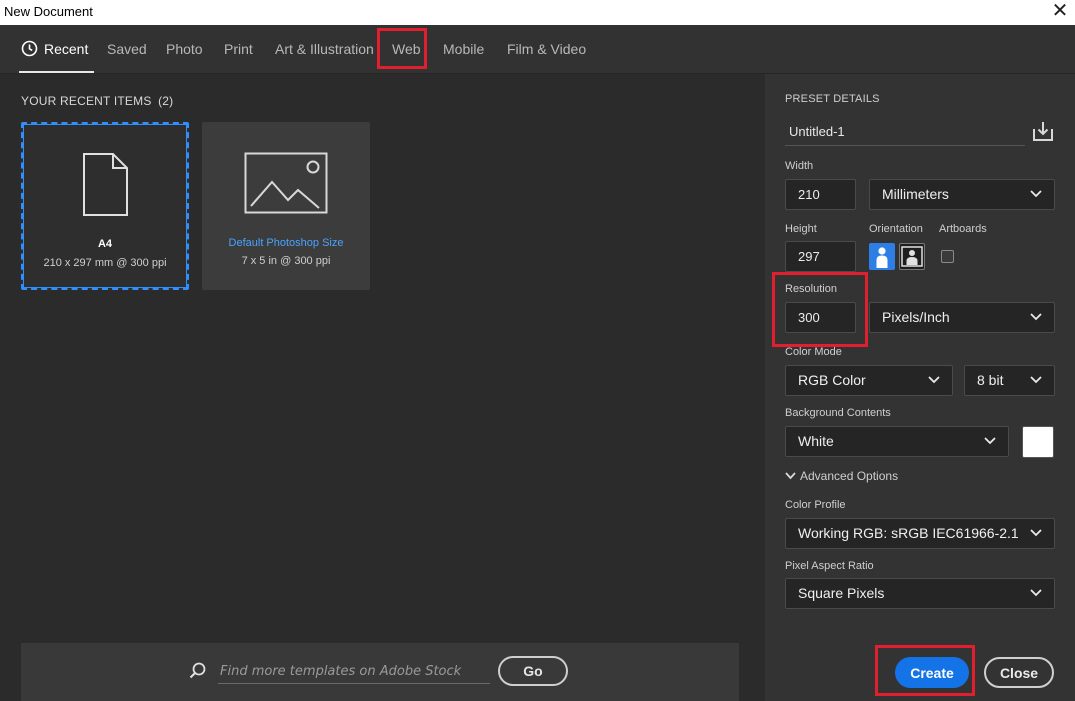 The height and width of the screenshot is (701, 1075). Describe the element at coordinates (546, 49) in the screenshot. I see `tab-film-video: Film & Video` at that location.